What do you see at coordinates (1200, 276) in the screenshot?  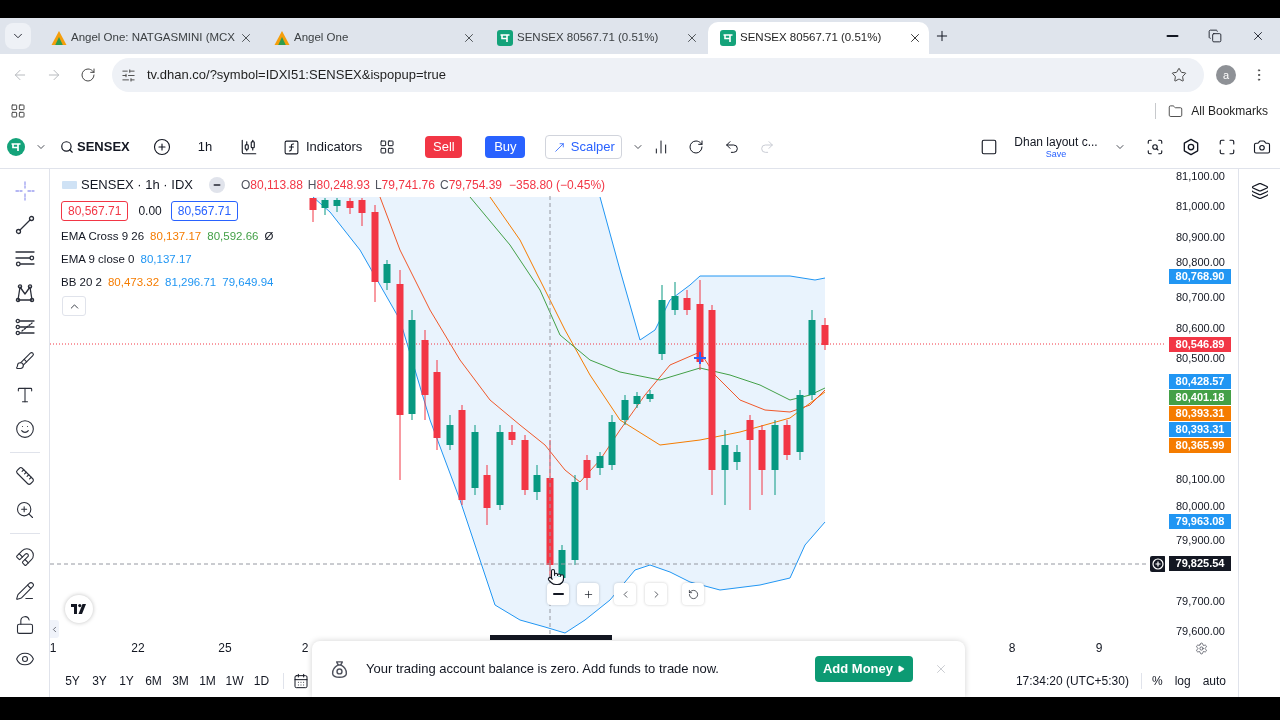 I see `price-tag: 80,768.90` at bounding box center [1200, 276].